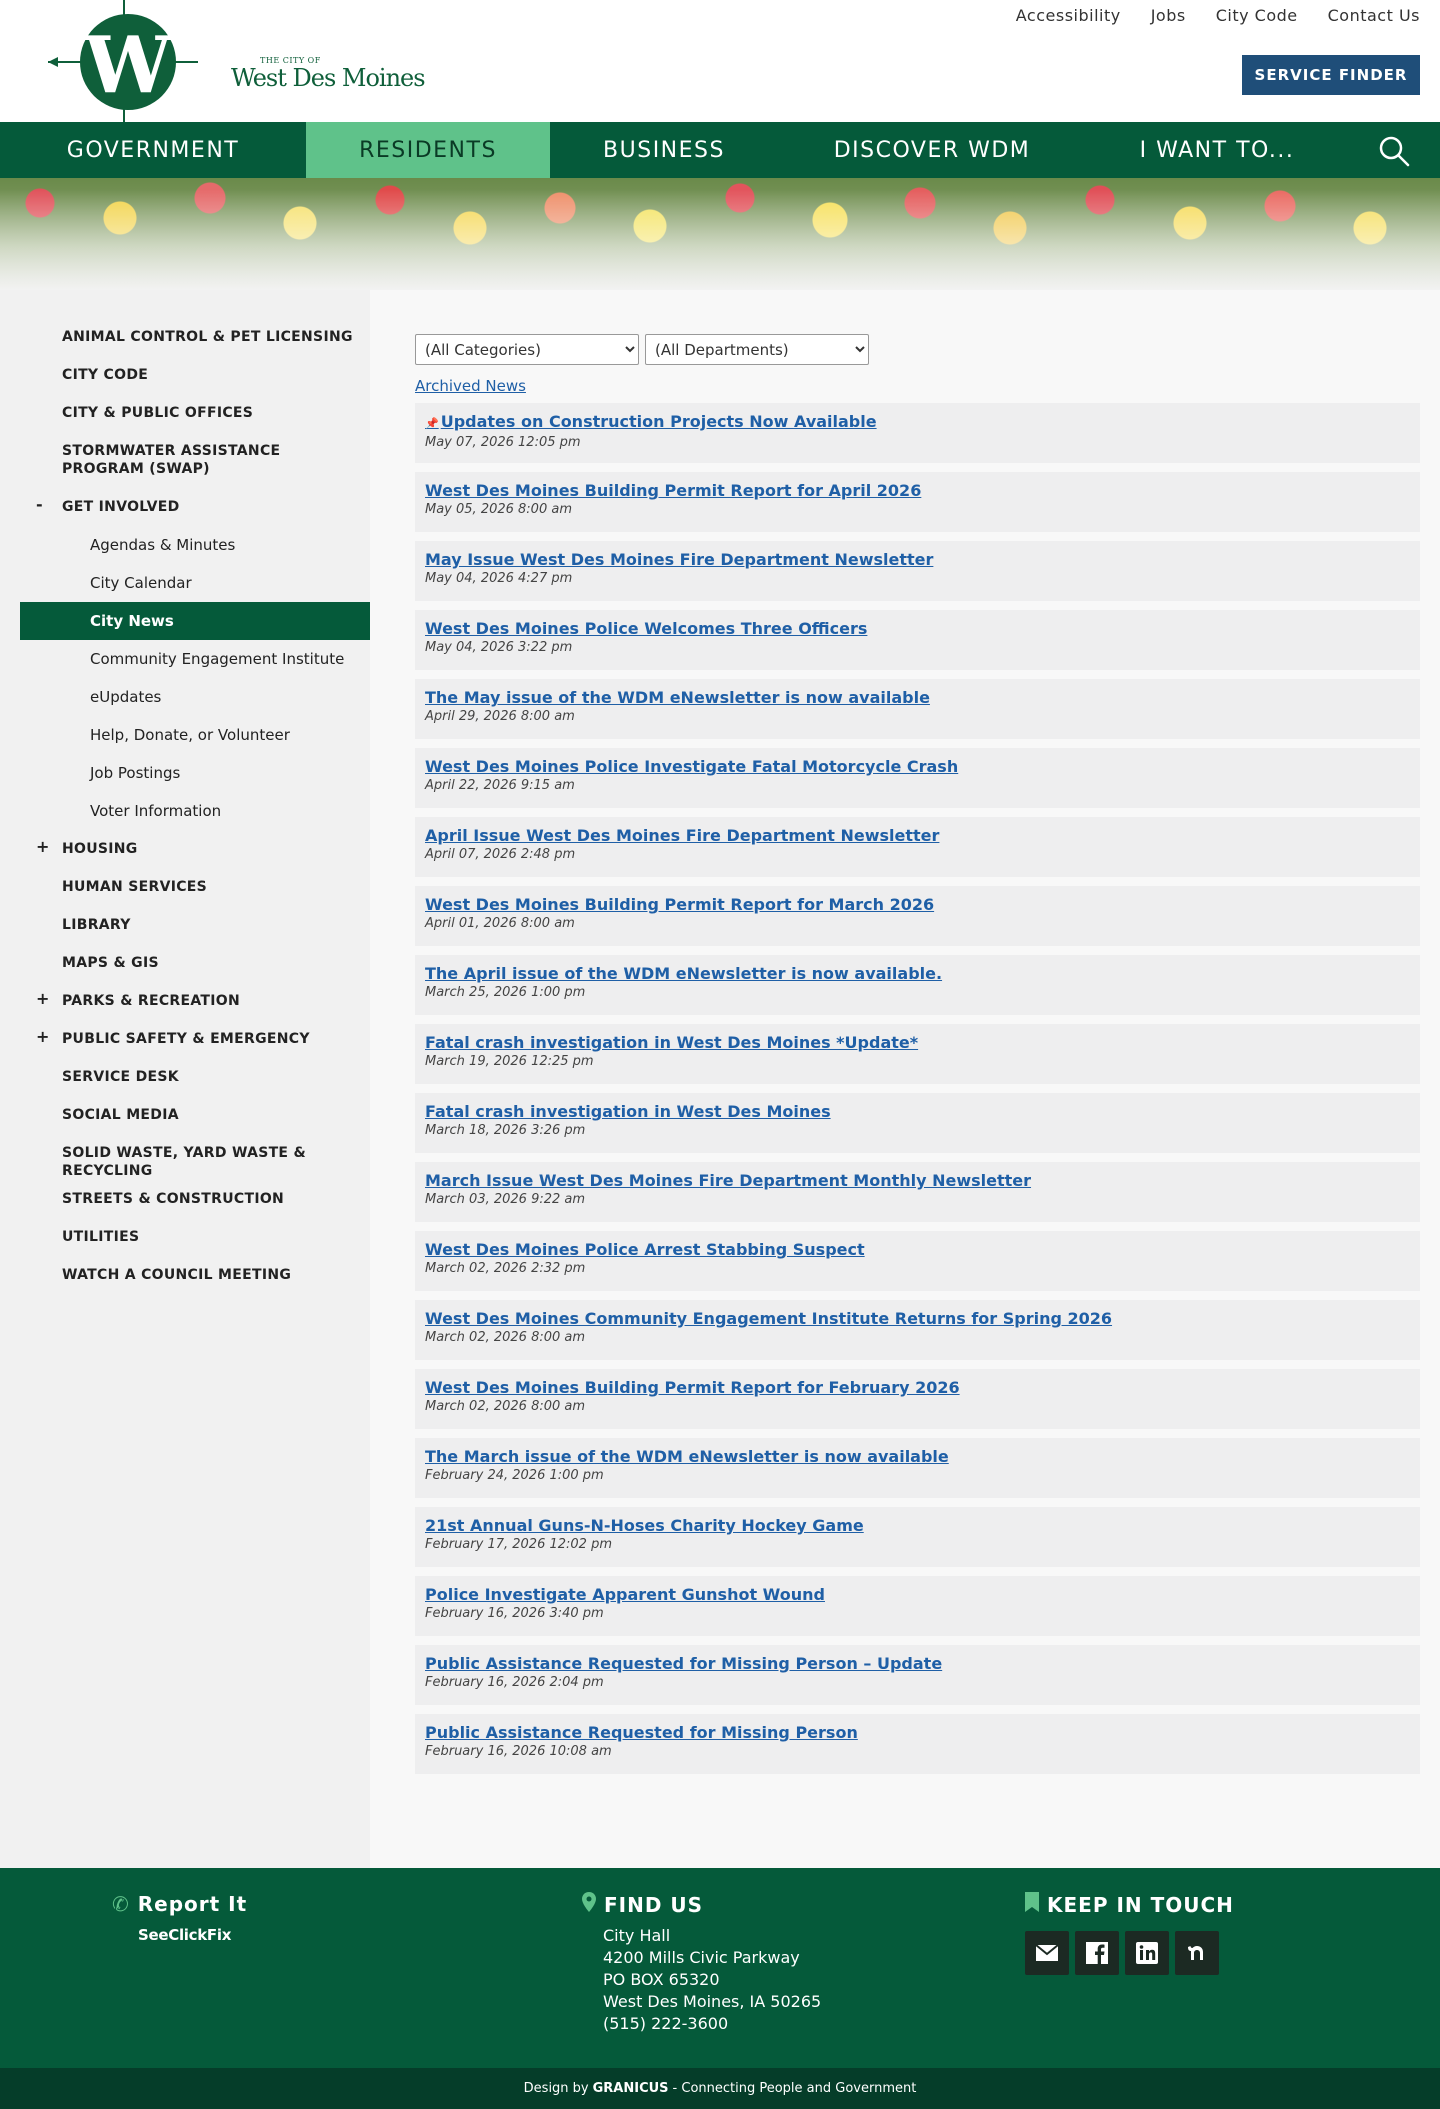 This screenshot has width=1440, height=2109. What do you see at coordinates (185, 963) in the screenshot?
I see `sidebar-item-maps-gis: MAPS & GIS` at bounding box center [185, 963].